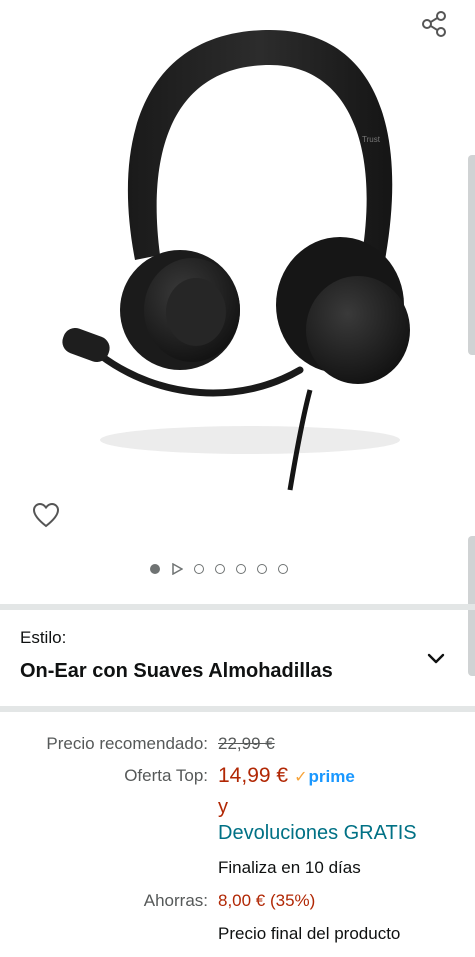  I want to click on prime-check-icon: ✓, so click(301, 777).